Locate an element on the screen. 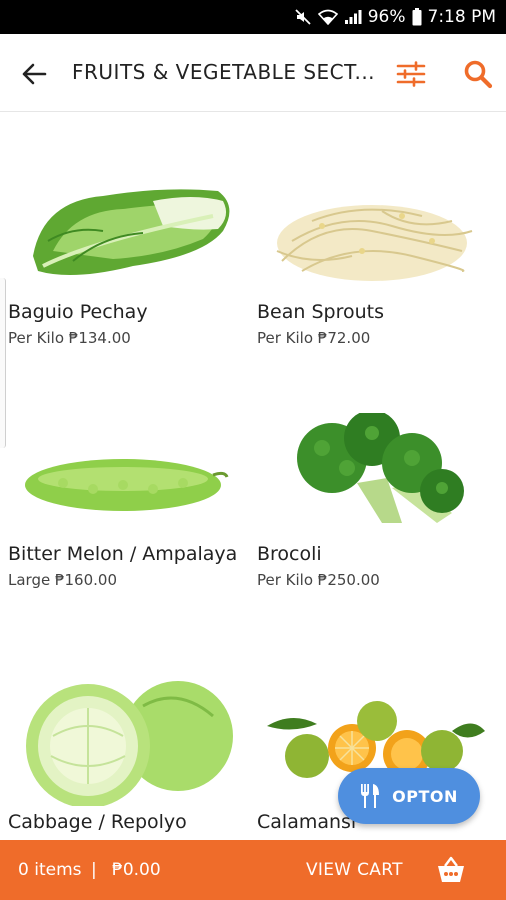  back-button is located at coordinates (34, 74).